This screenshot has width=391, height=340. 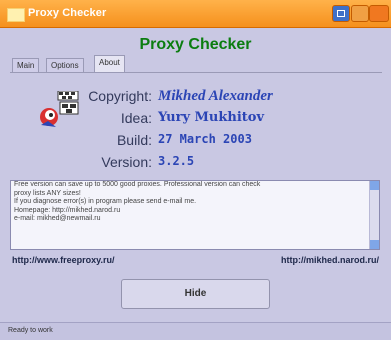 I want to click on tab-options: Options, so click(x=65, y=65).